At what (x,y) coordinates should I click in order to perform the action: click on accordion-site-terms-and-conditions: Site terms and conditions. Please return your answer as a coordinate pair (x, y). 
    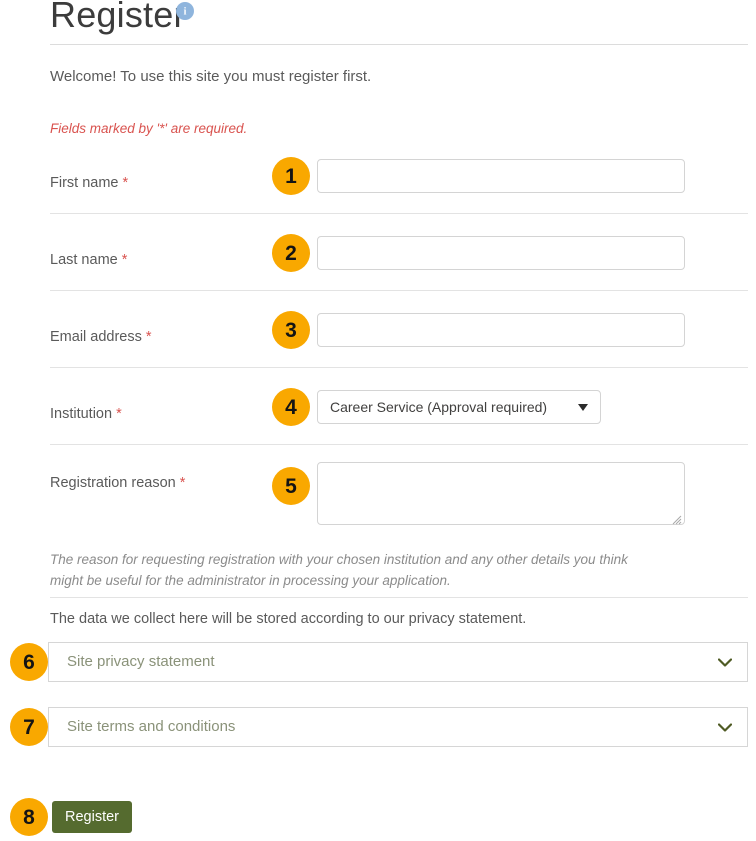
    Looking at the image, I should click on (398, 727).